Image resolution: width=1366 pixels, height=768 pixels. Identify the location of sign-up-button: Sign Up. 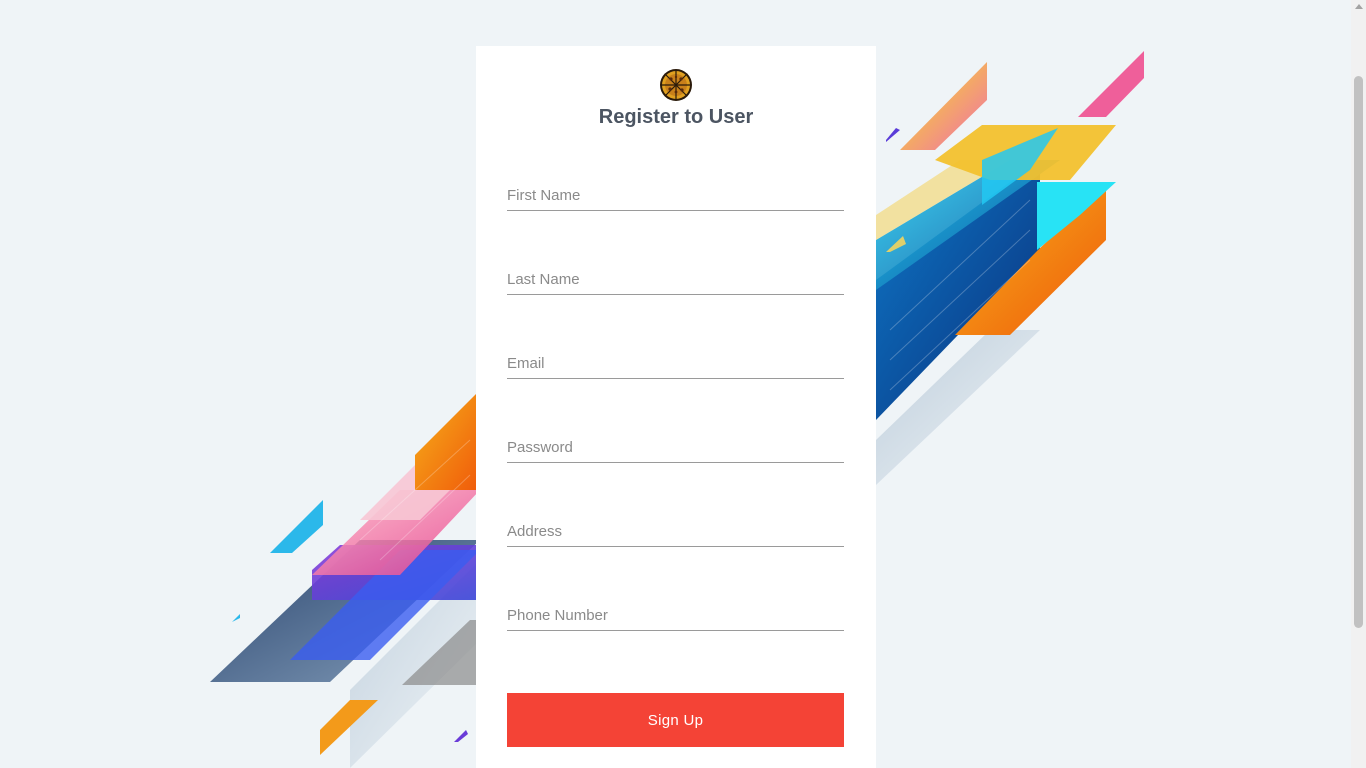
(675, 720).